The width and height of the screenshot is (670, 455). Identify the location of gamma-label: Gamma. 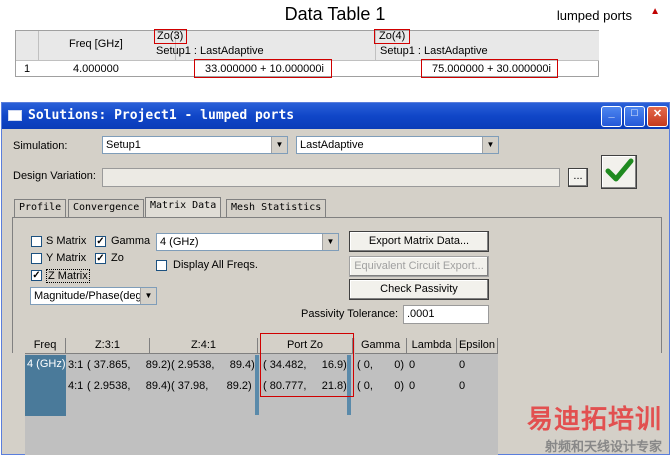
(131, 241).